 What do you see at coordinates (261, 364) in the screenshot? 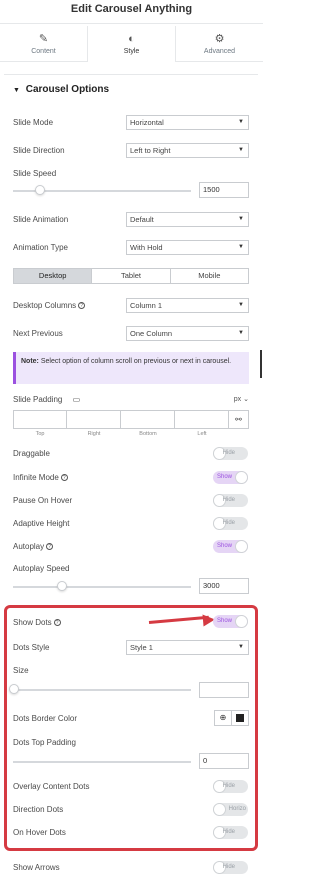
I see `resize-handle` at bounding box center [261, 364].